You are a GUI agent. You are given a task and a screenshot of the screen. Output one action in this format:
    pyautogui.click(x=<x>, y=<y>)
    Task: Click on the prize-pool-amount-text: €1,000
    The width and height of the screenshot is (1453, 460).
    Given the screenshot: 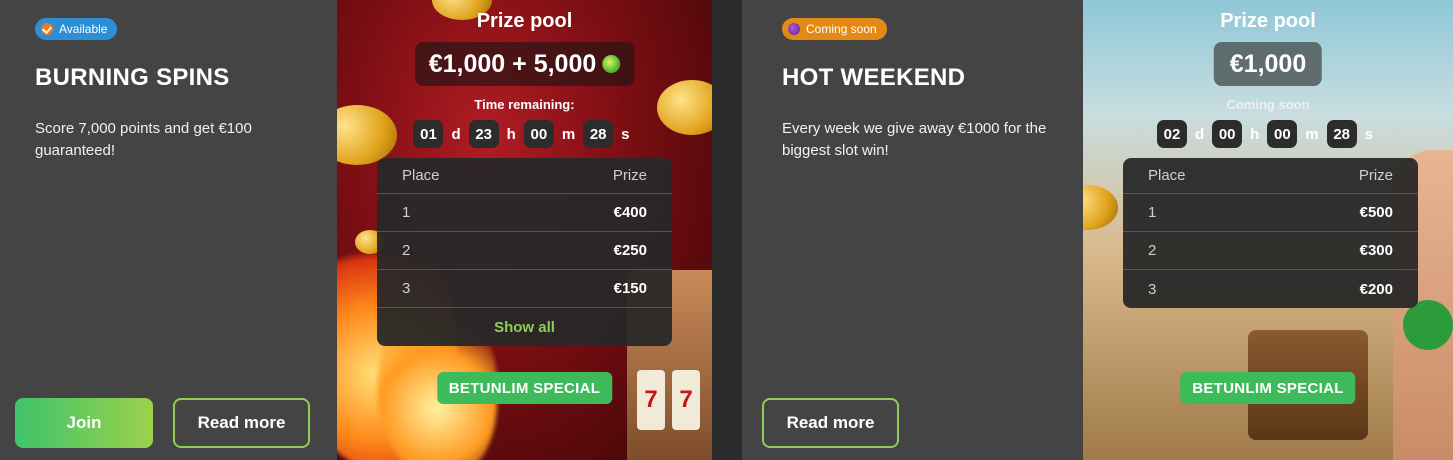 What is the action you would take?
    pyautogui.click(x=1268, y=63)
    